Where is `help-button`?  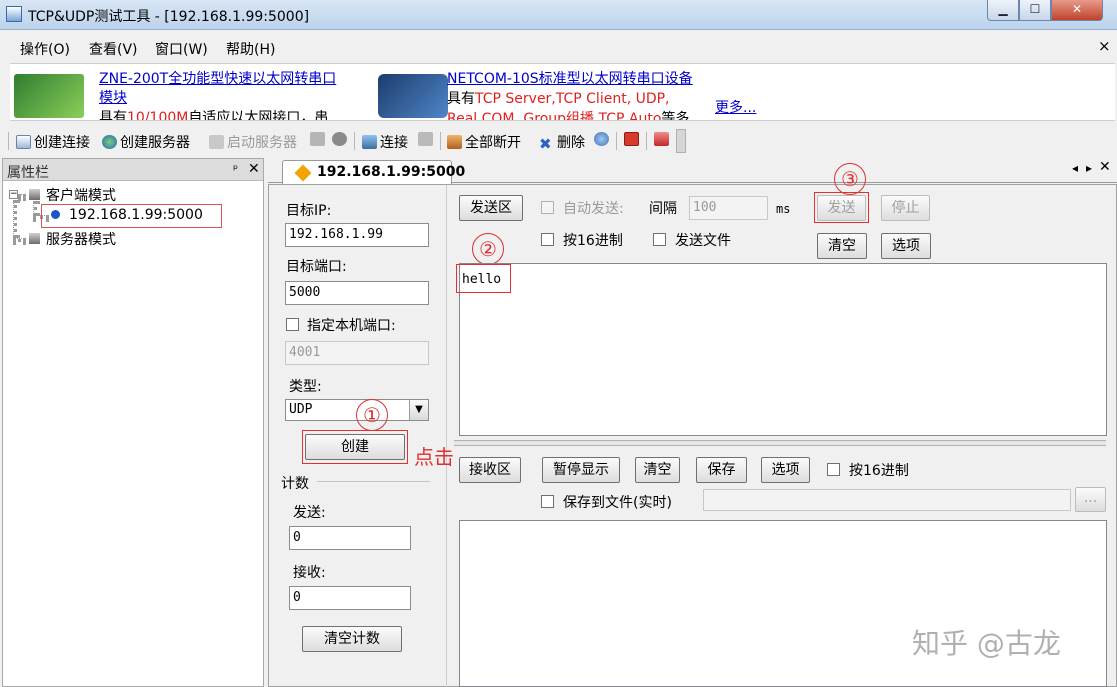
help-button is located at coordinates (663, 140).